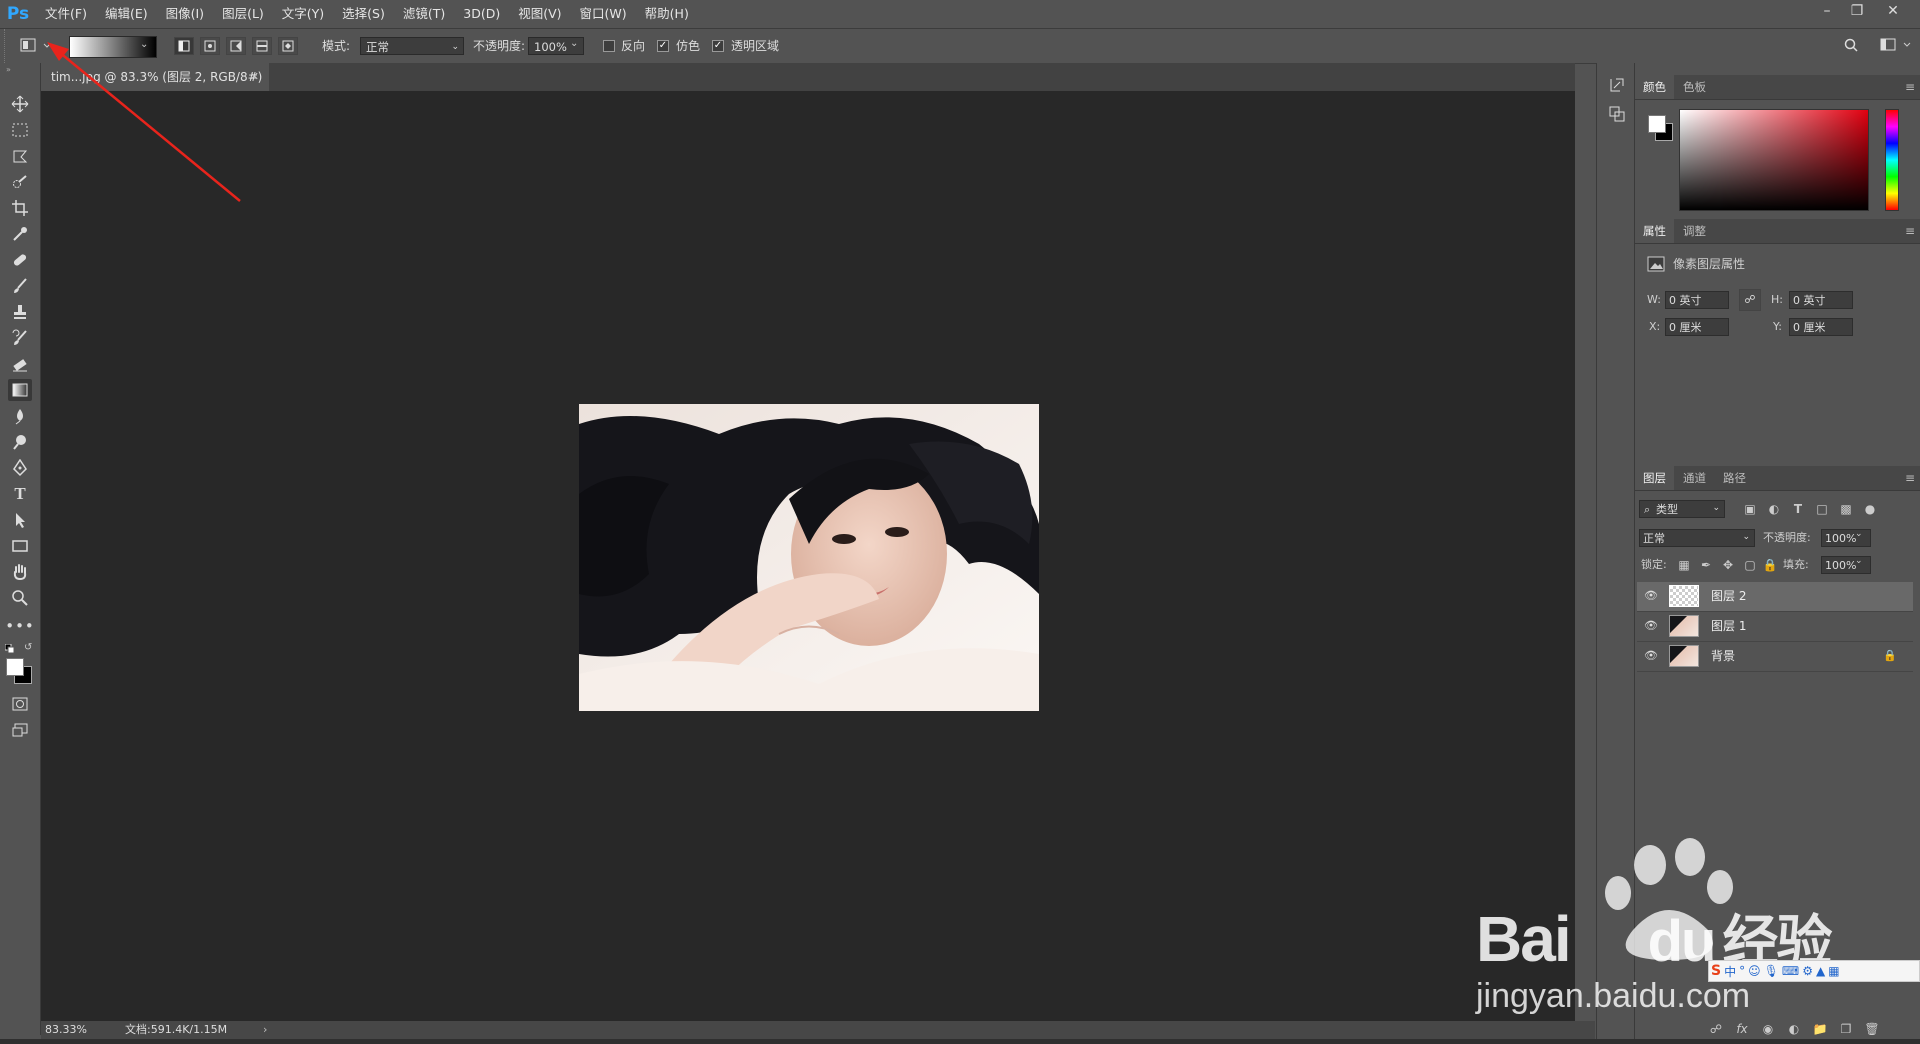 This screenshot has height=1044, width=1920. What do you see at coordinates (1697, 538) in the screenshot?
I see `blend-mode-select: 正常 ⌄` at bounding box center [1697, 538].